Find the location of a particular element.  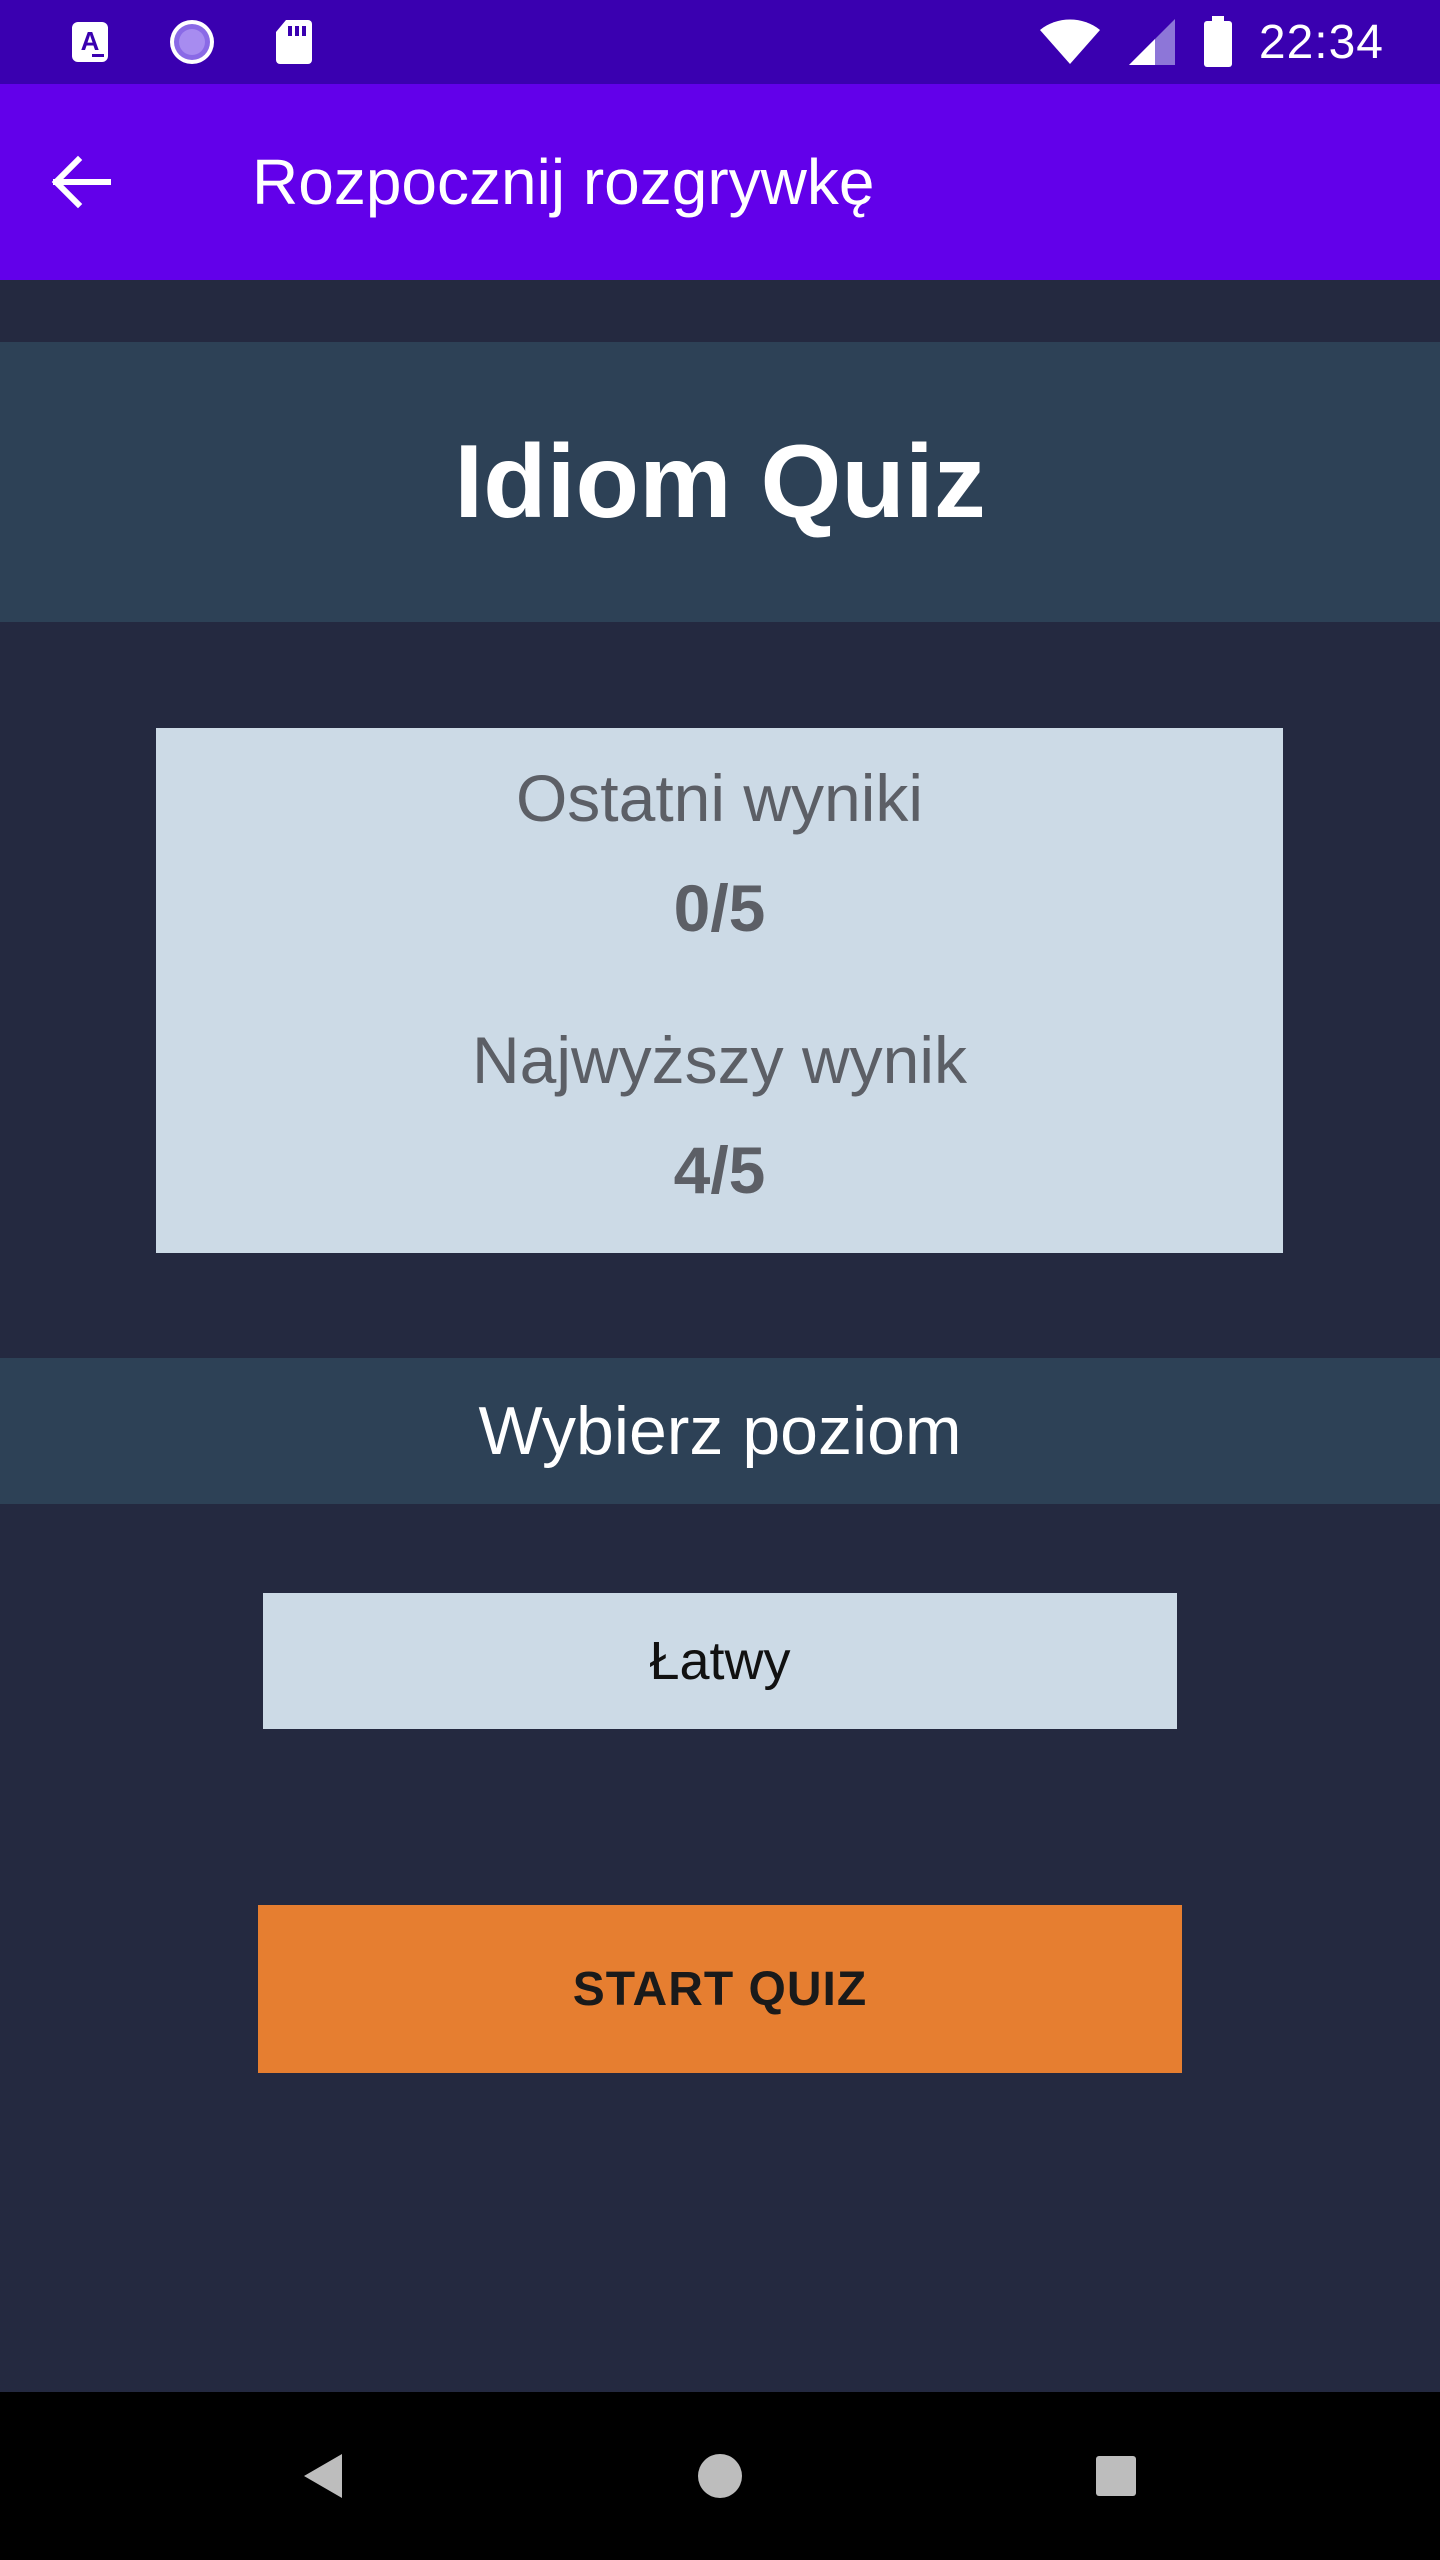

app-bar: Rozpocznij rozgrywkę is located at coordinates (720, 182).